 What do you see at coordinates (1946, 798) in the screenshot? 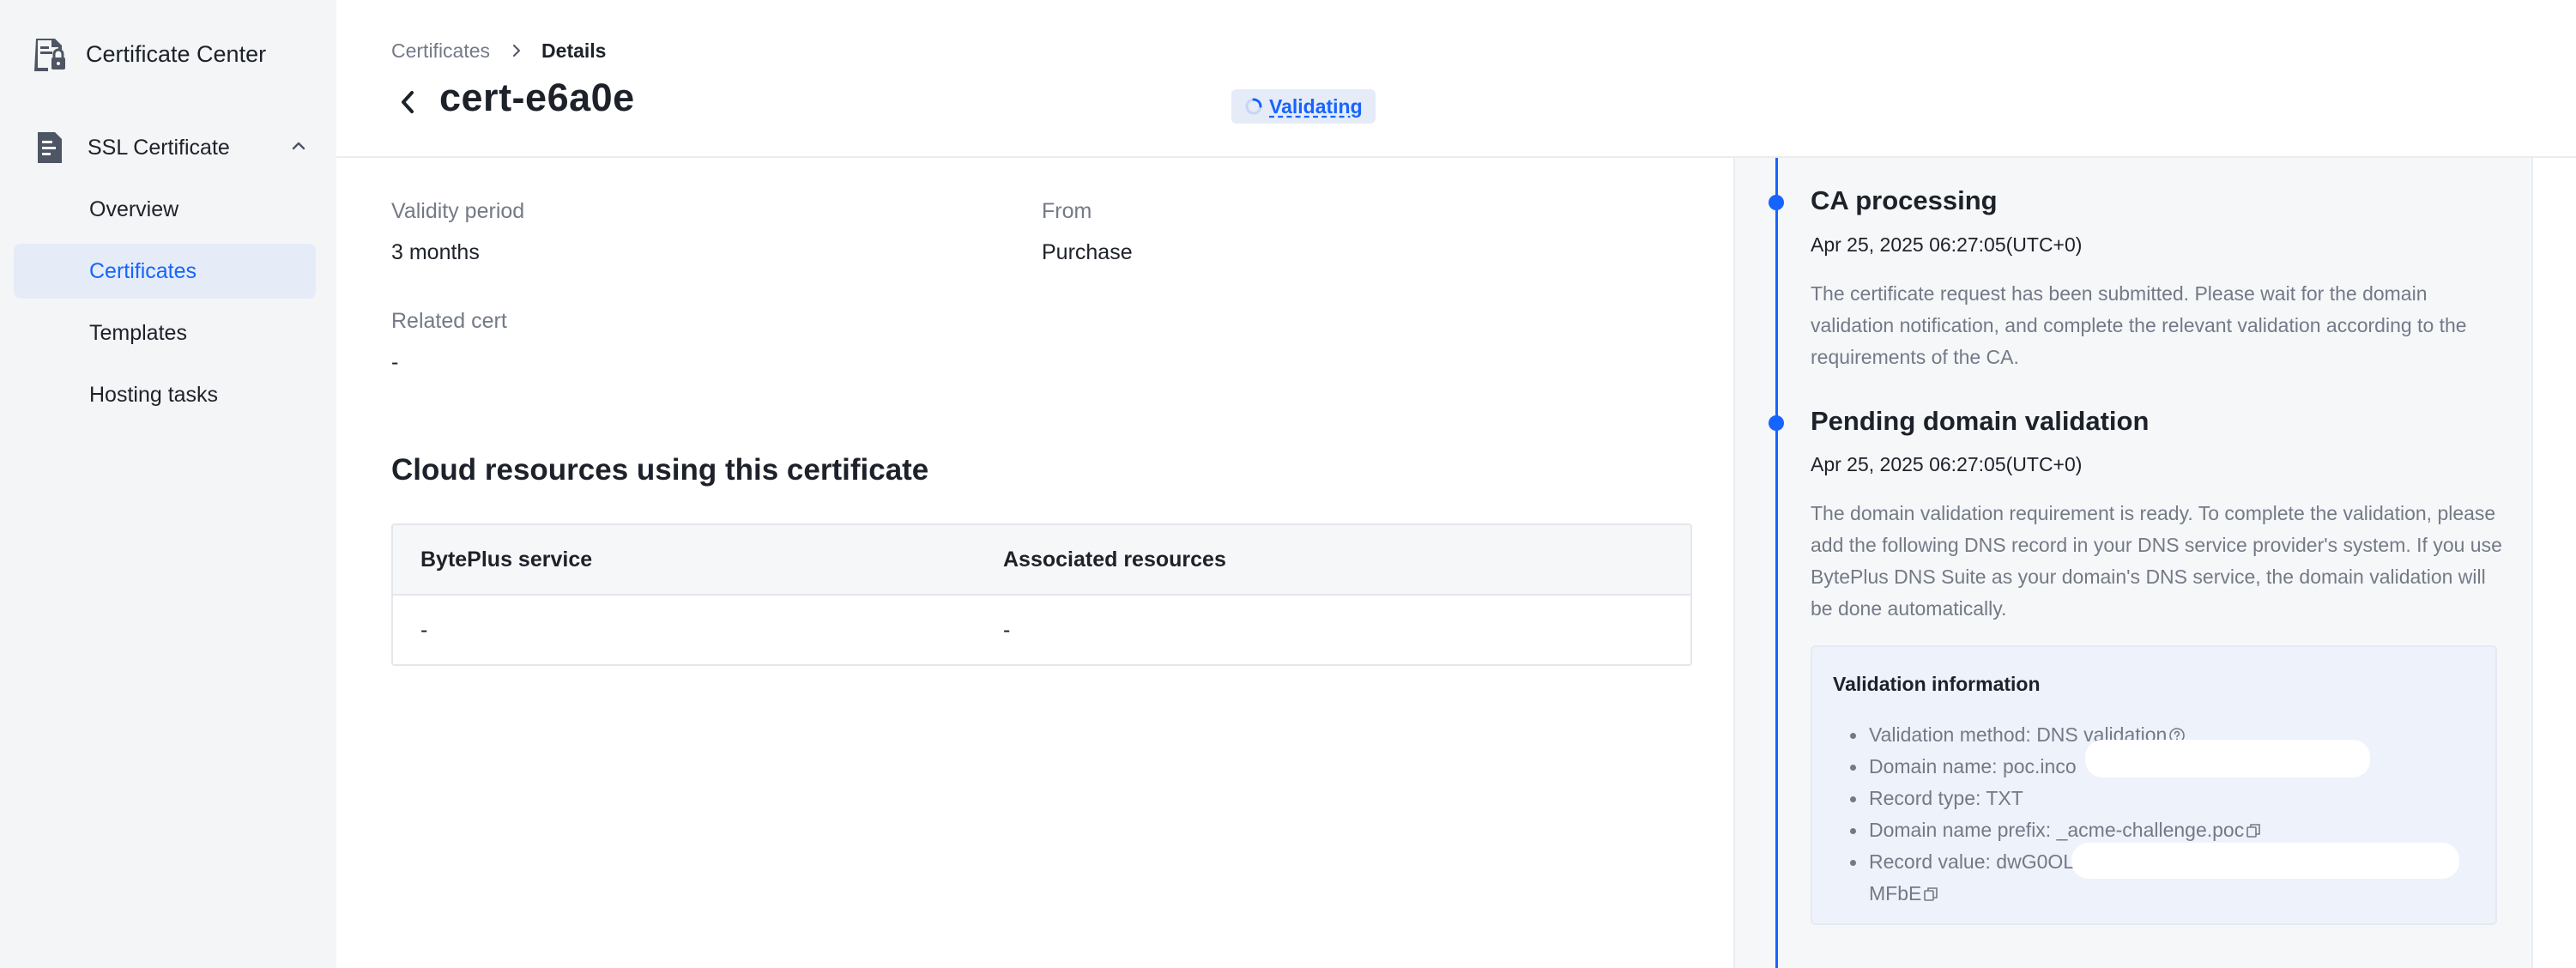
I see `record-type: Record type: TXT` at bounding box center [1946, 798].